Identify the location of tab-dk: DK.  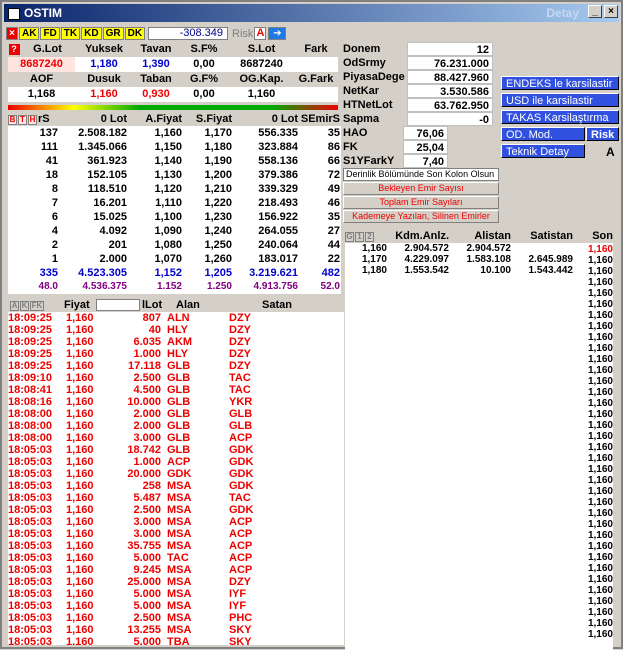
(135, 33).